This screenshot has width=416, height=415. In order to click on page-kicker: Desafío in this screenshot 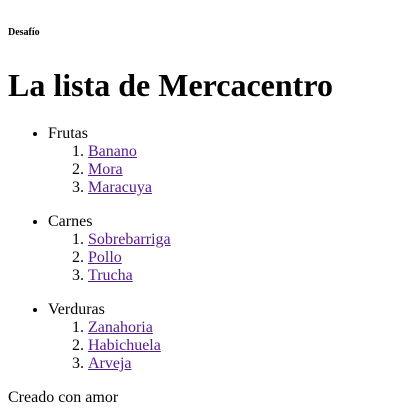, I will do `click(24, 32)`.